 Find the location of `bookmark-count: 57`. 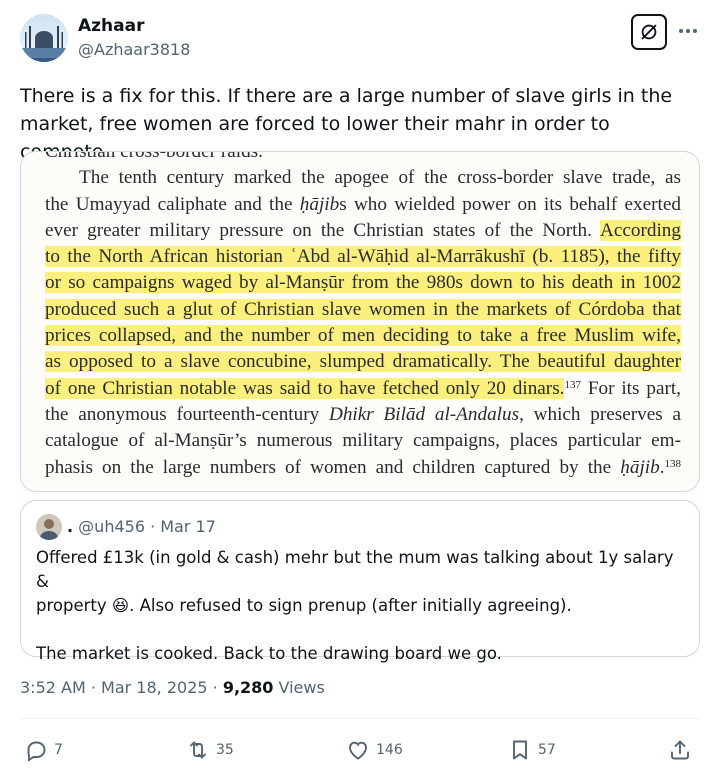

bookmark-count: 57 is located at coordinates (547, 750).